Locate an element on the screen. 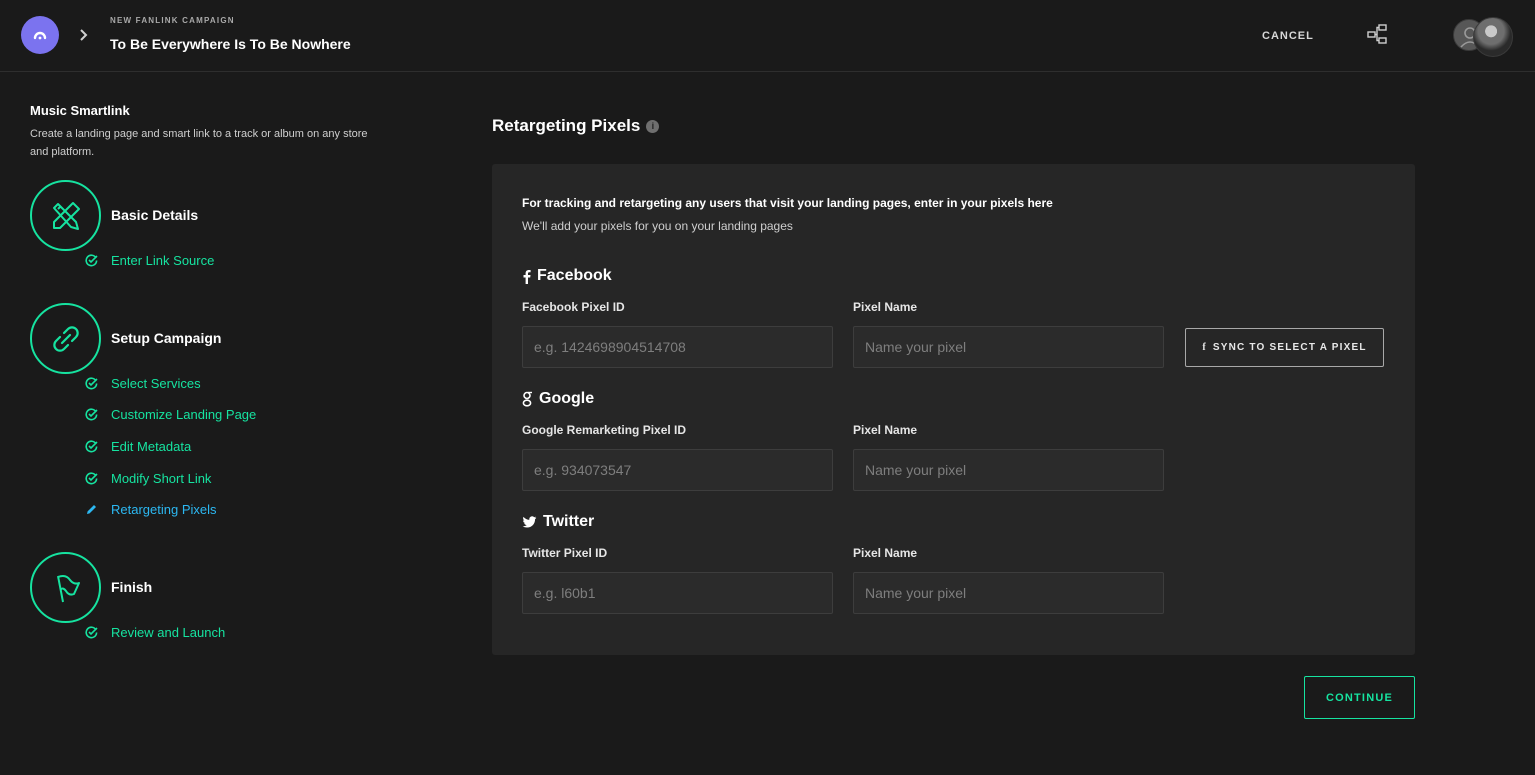 This screenshot has height=775, width=1535. step-finish-circle is located at coordinates (65, 587).